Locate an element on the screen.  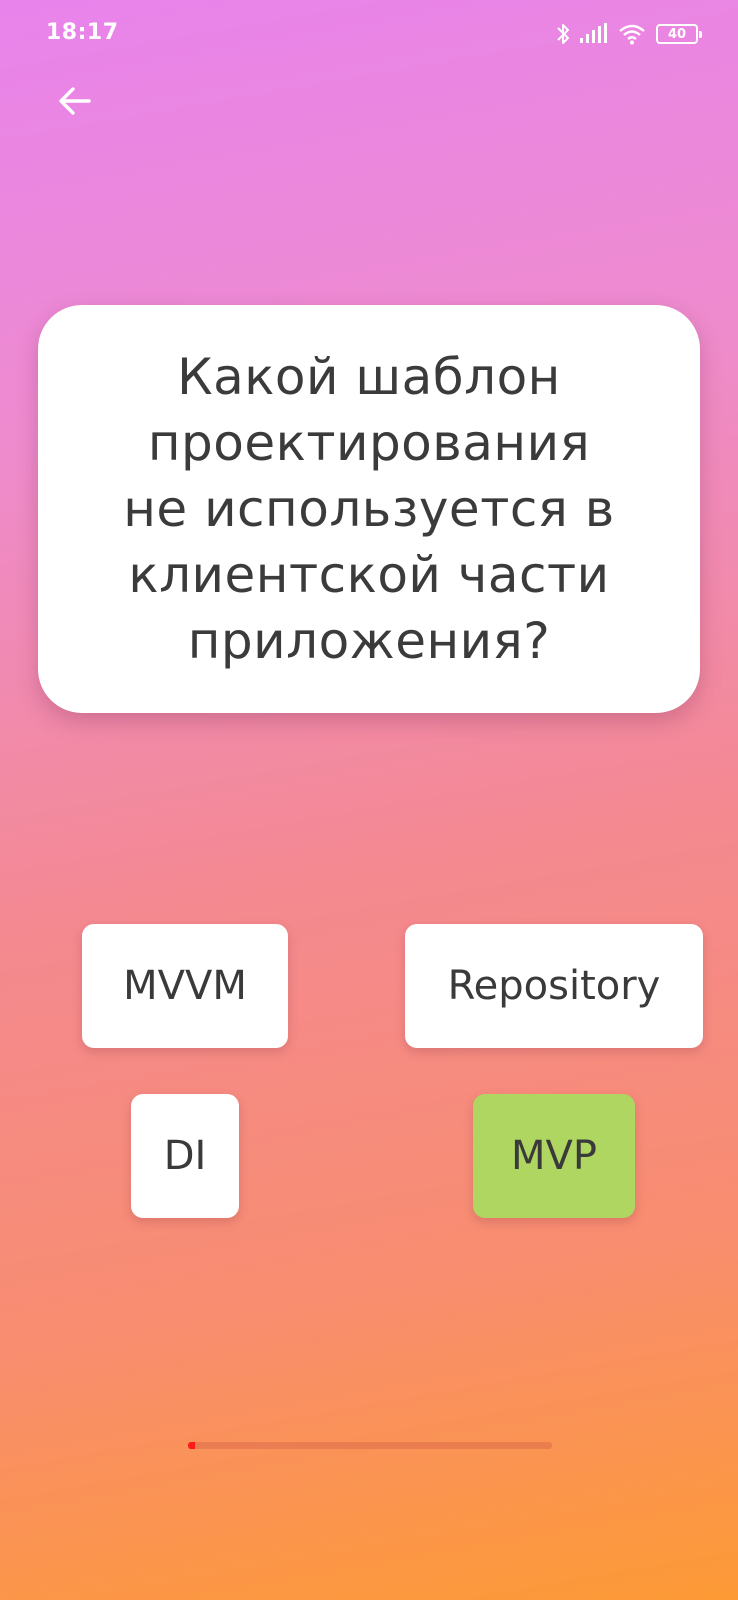
answer-button-di: DI is located at coordinates (185, 1156).